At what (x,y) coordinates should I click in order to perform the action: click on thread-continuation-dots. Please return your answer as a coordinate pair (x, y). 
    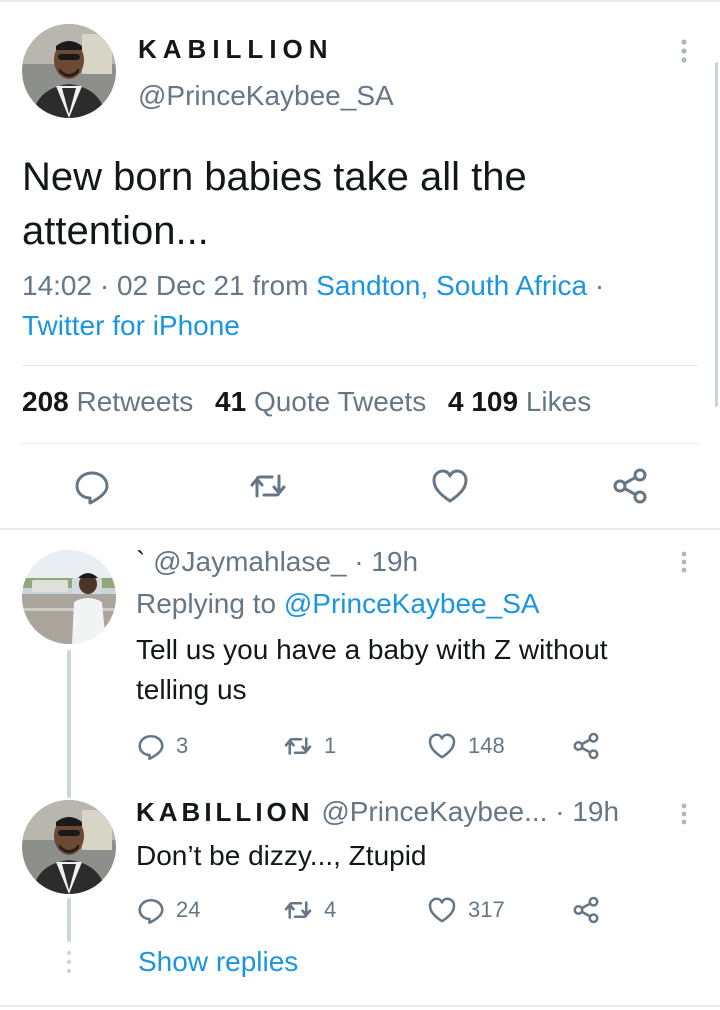
    Looking at the image, I should click on (69, 962).